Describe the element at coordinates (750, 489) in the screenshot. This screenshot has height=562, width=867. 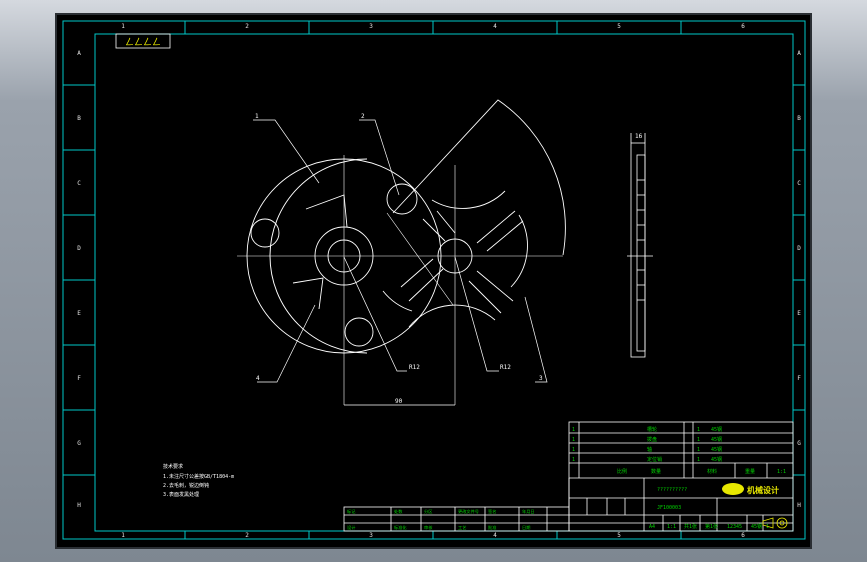
I see `company-logo: 机械设计` at that location.